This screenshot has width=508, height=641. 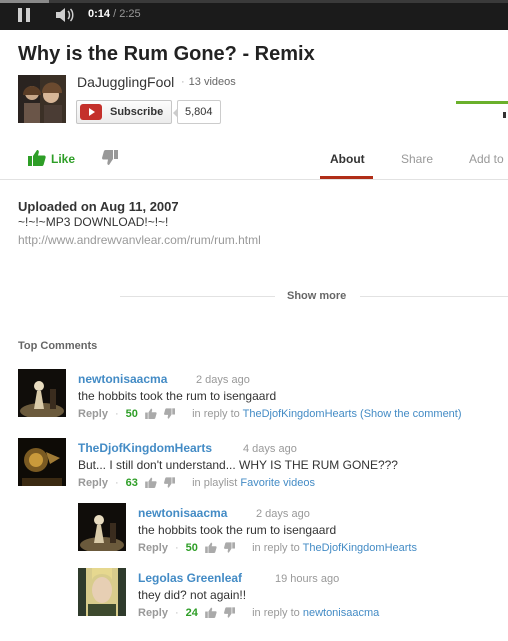 What do you see at coordinates (65, 15) in the screenshot?
I see `volume-icon` at bounding box center [65, 15].